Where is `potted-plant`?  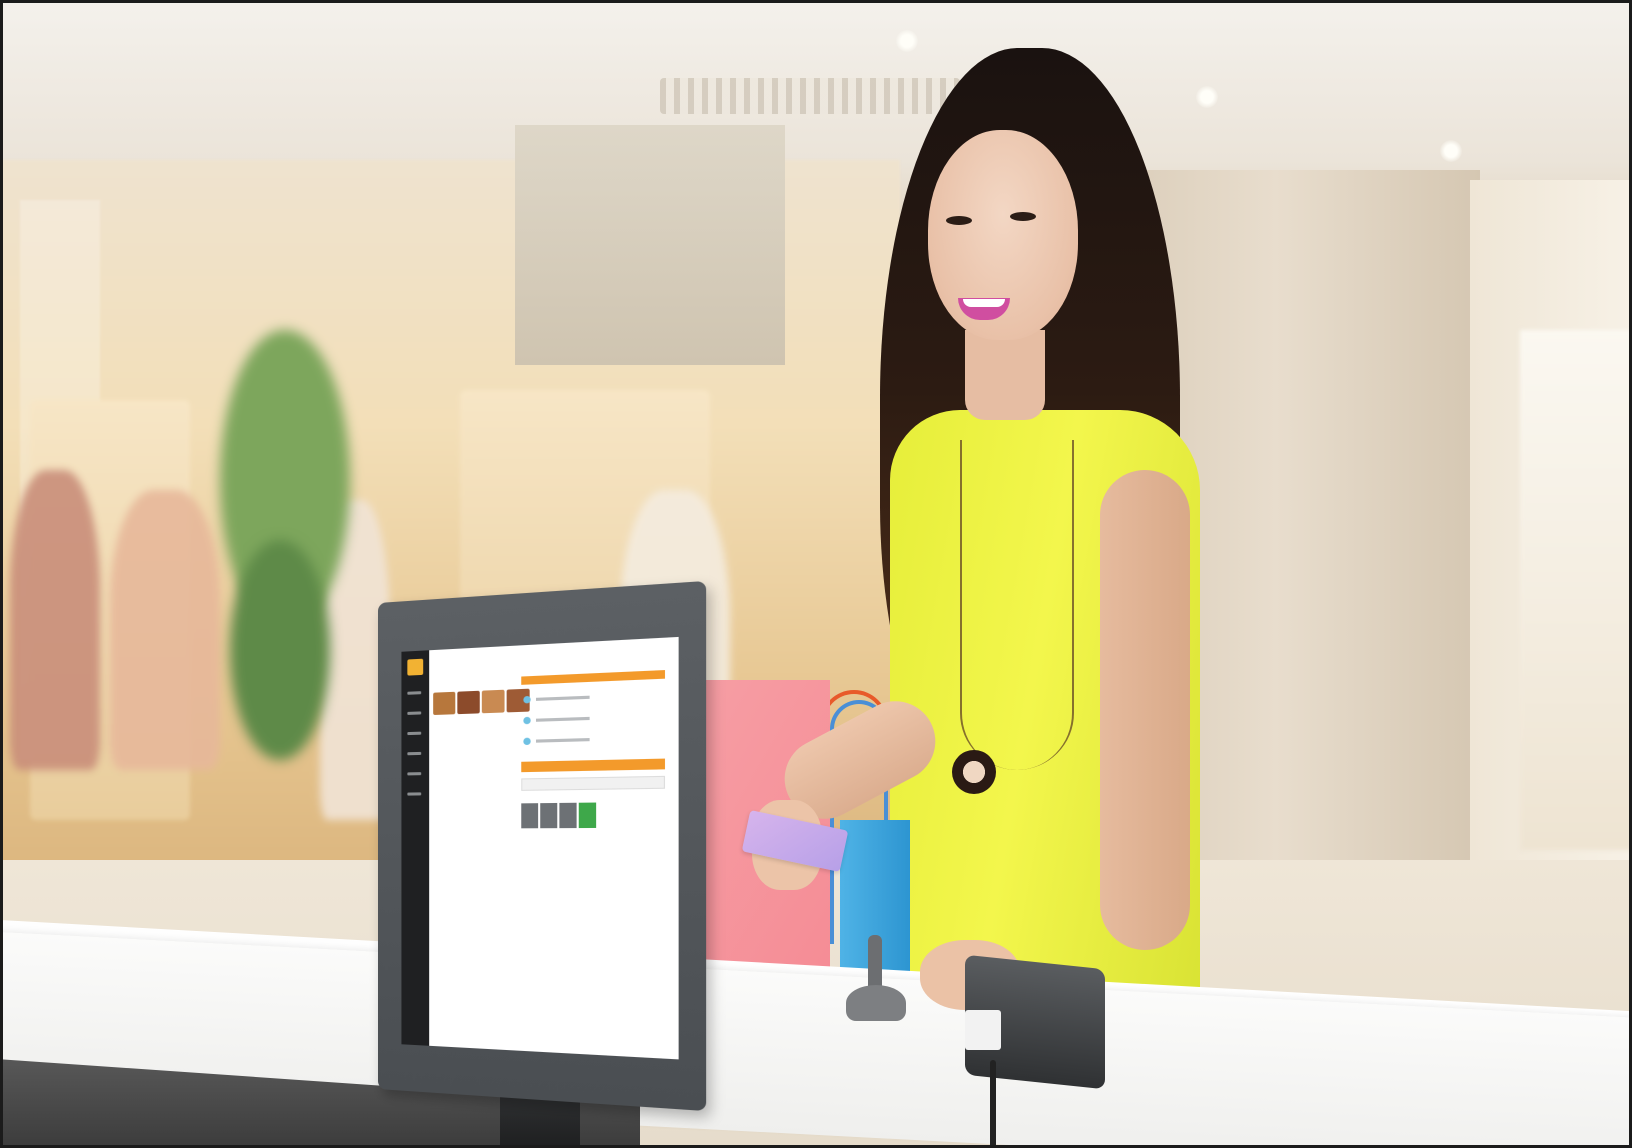
potted-plant is located at coordinates (280, 650).